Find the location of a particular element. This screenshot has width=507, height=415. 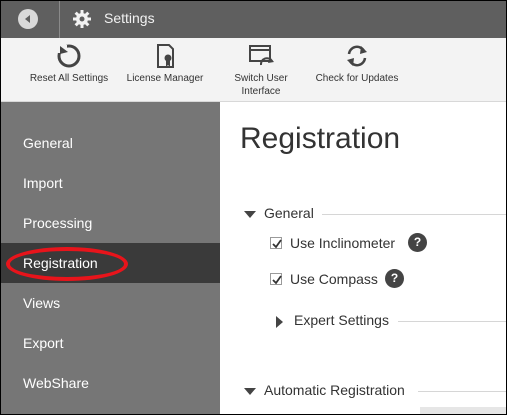

license-icon is located at coordinates (165, 56).